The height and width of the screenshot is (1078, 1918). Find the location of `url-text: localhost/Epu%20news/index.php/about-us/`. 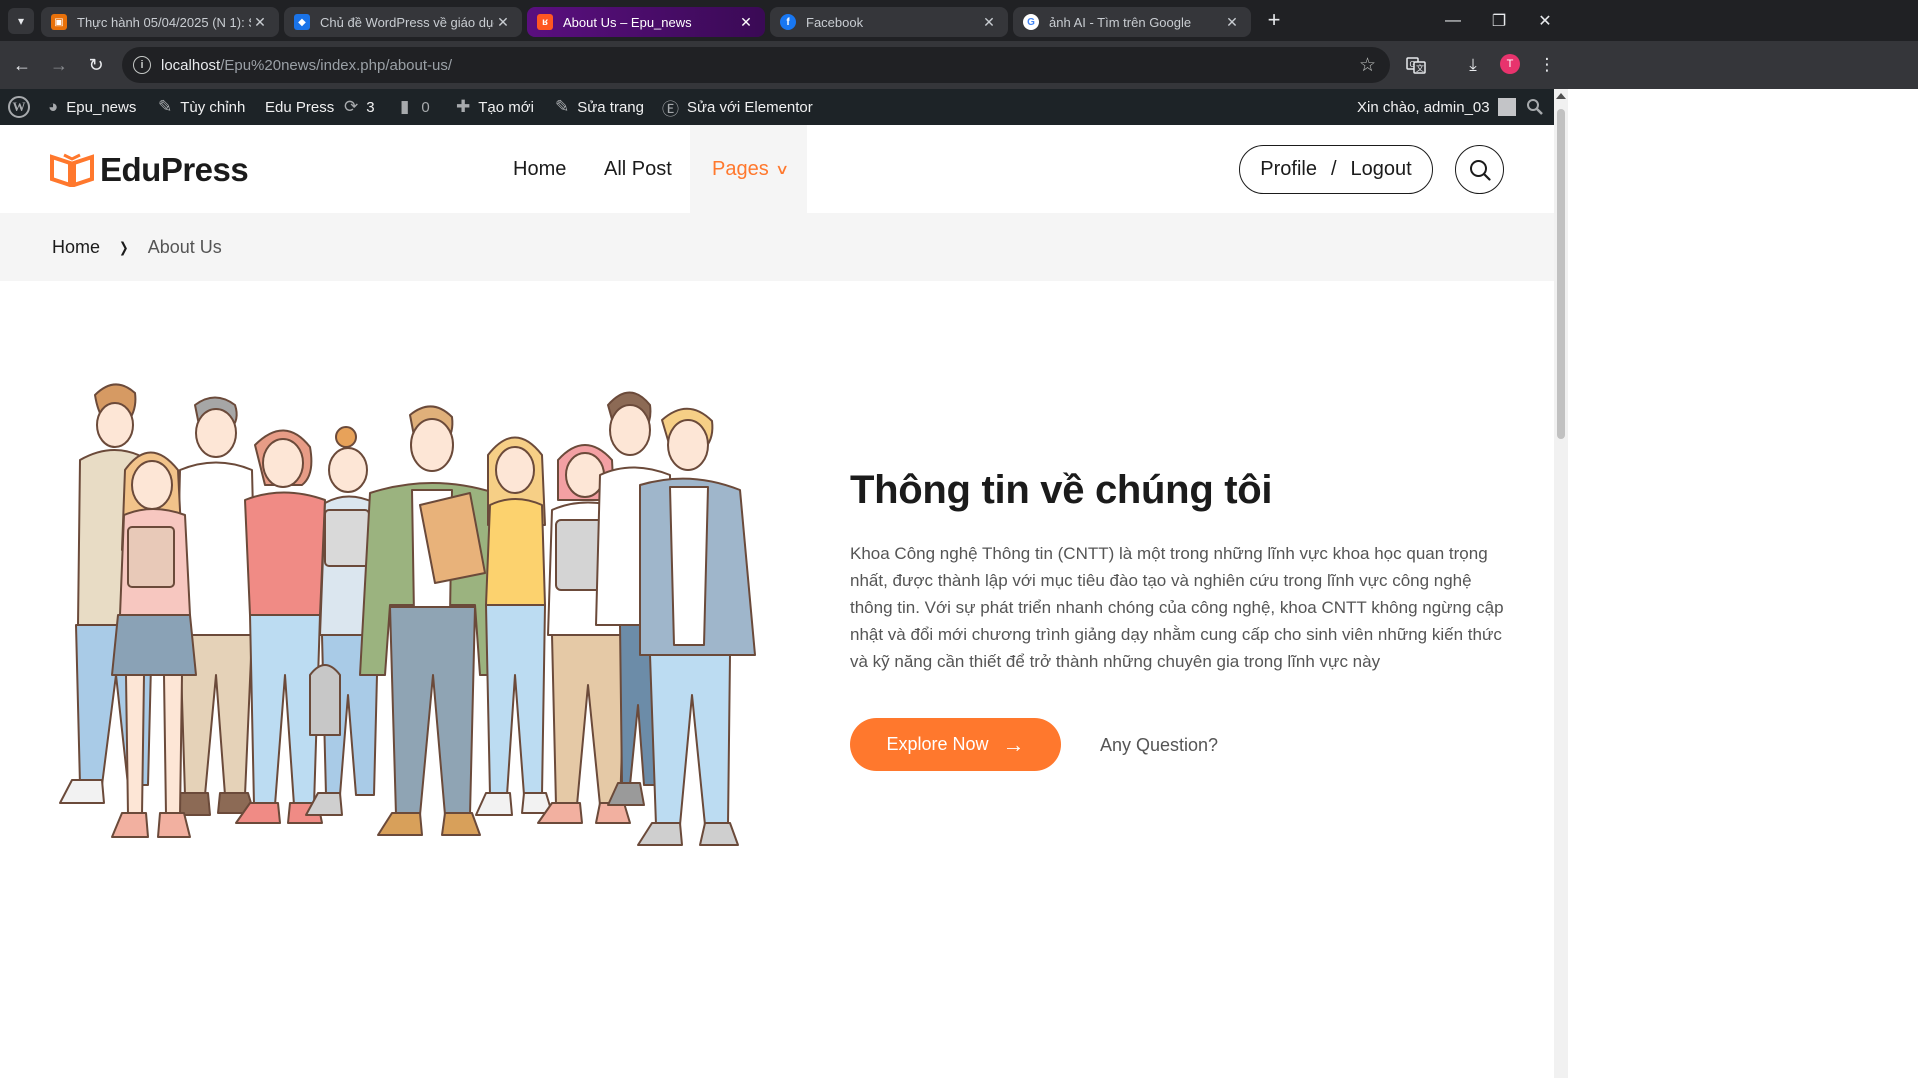

url-text: localhost/Epu%20news/index.php/about-us/ is located at coordinates (306, 65).